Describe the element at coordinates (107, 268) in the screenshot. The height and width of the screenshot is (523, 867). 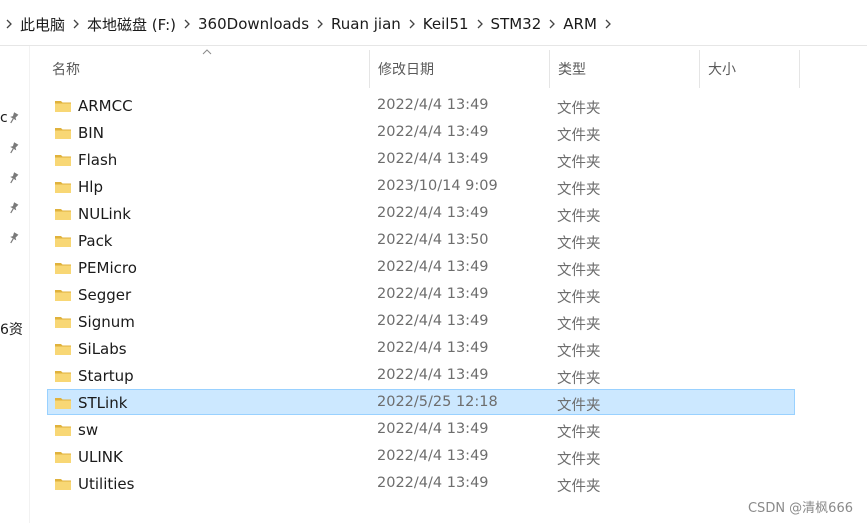
I see `row-name: PEMicro` at that location.